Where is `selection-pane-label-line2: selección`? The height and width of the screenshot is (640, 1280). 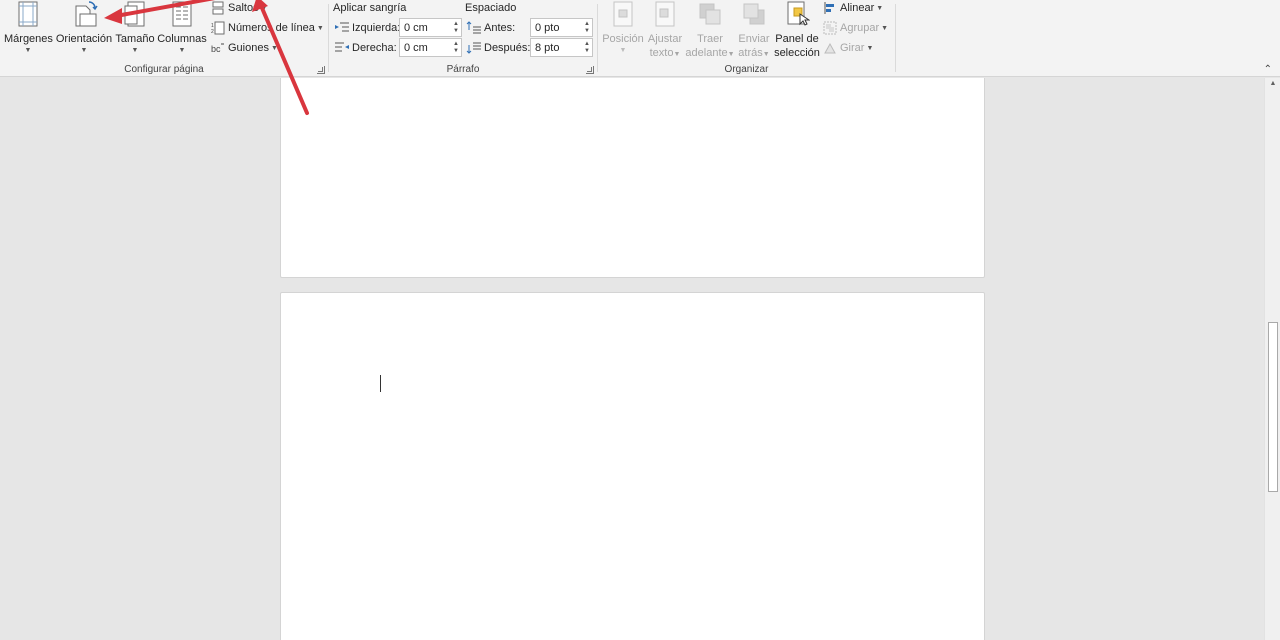 selection-pane-label-line2: selección is located at coordinates (797, 53).